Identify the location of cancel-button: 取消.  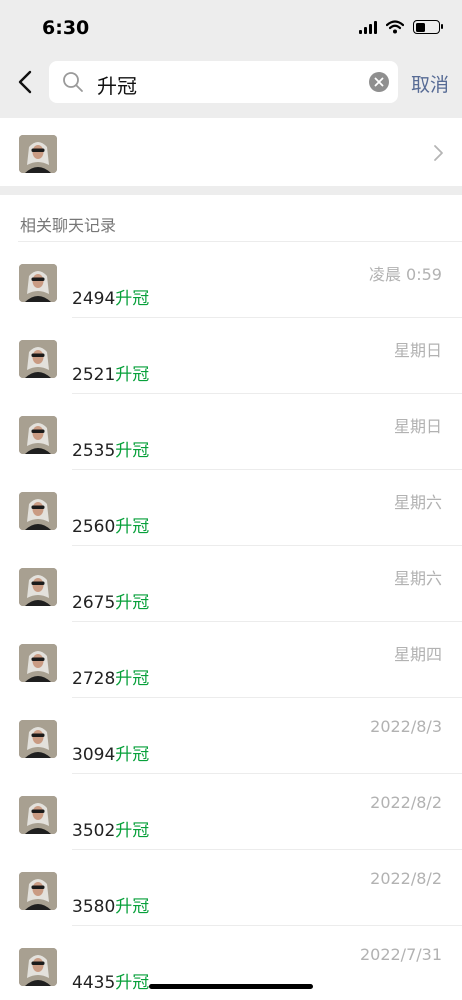
(430, 83).